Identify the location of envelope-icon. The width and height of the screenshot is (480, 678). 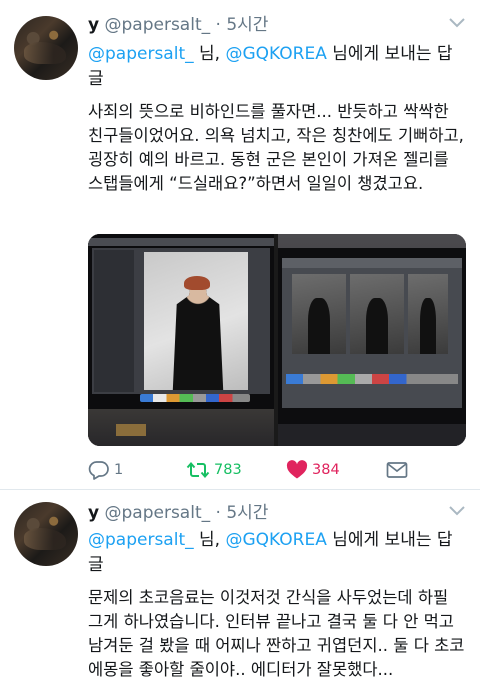
(397, 470).